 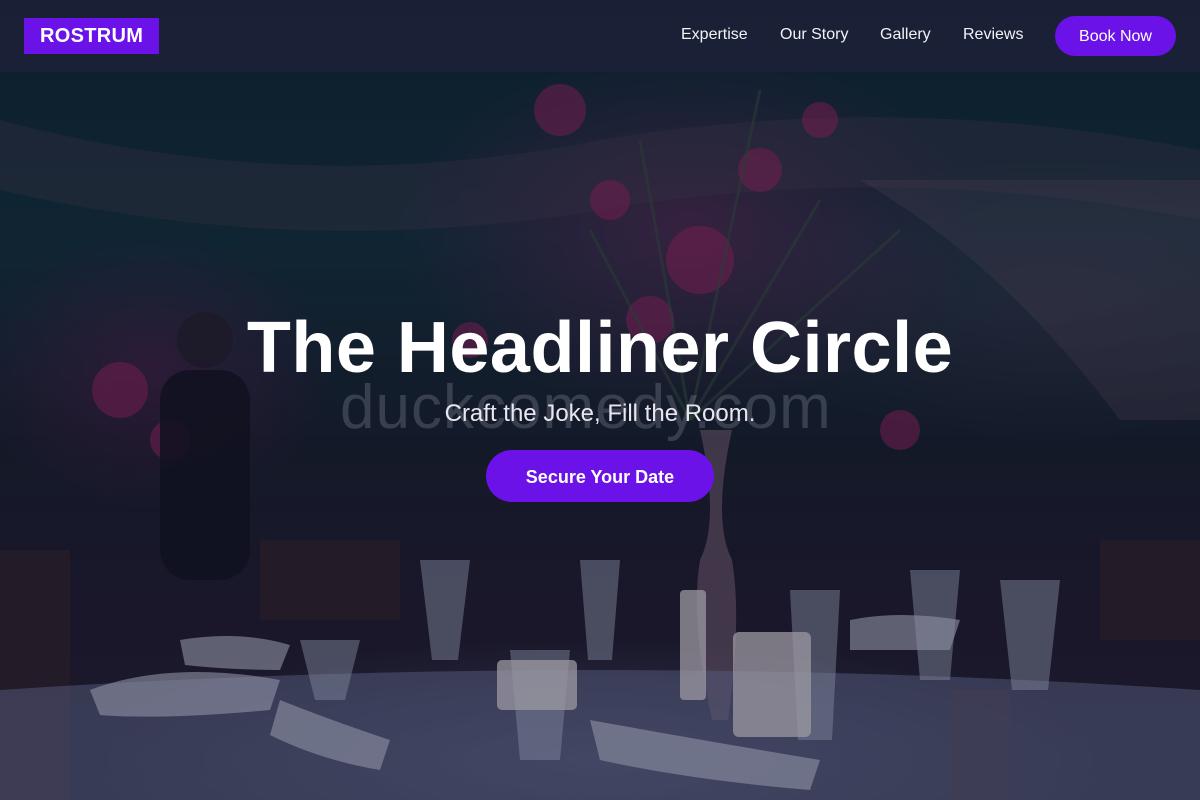 What do you see at coordinates (993, 35) in the screenshot?
I see `nav-link-reviews: Reviews` at bounding box center [993, 35].